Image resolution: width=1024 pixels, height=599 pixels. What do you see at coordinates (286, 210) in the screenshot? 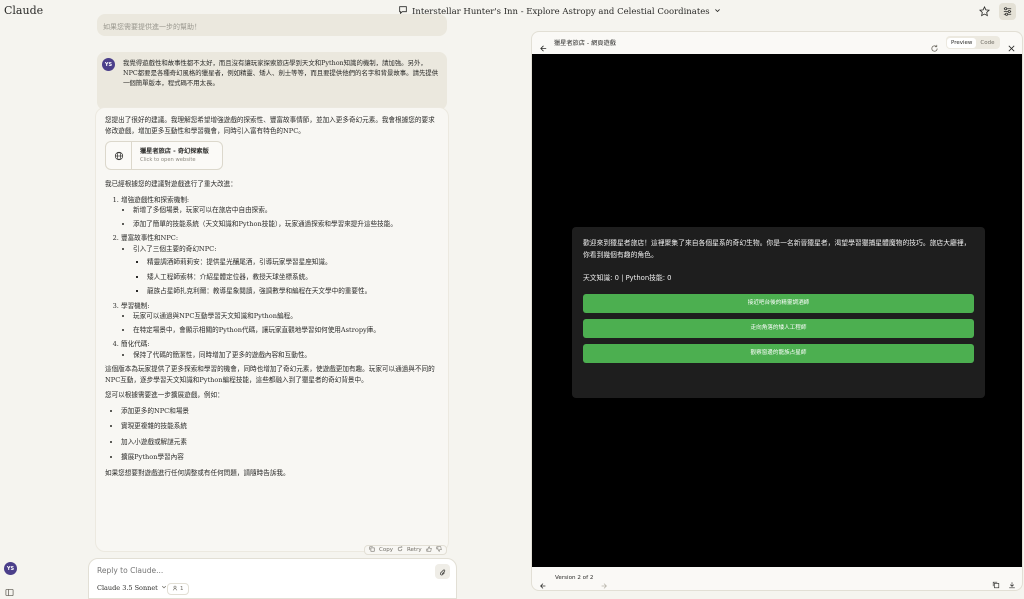
I see `list-item: 新增了多個場景，玩家可以在旅店中自由探索。` at bounding box center [286, 210].